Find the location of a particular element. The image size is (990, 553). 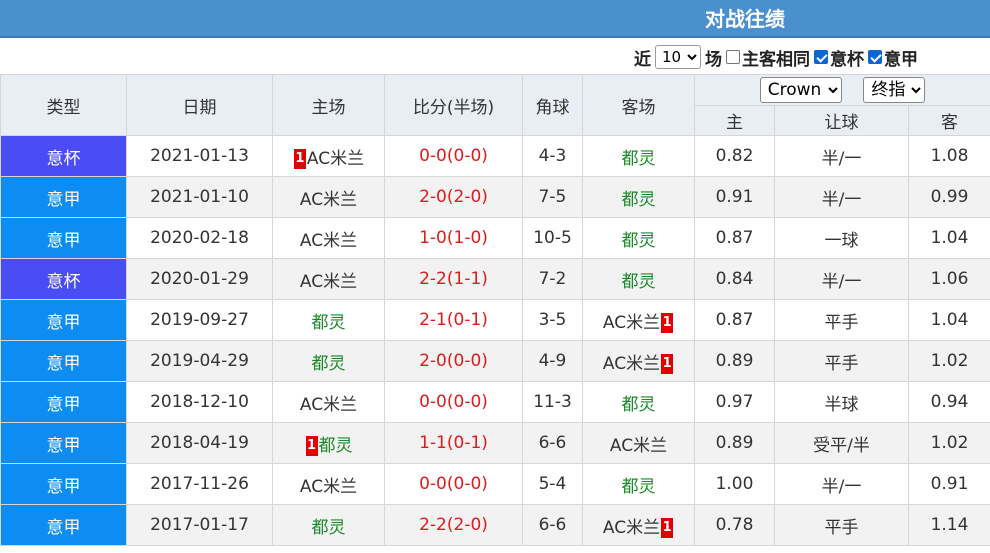

home-team-cell: AC米兰 is located at coordinates (328, 279).